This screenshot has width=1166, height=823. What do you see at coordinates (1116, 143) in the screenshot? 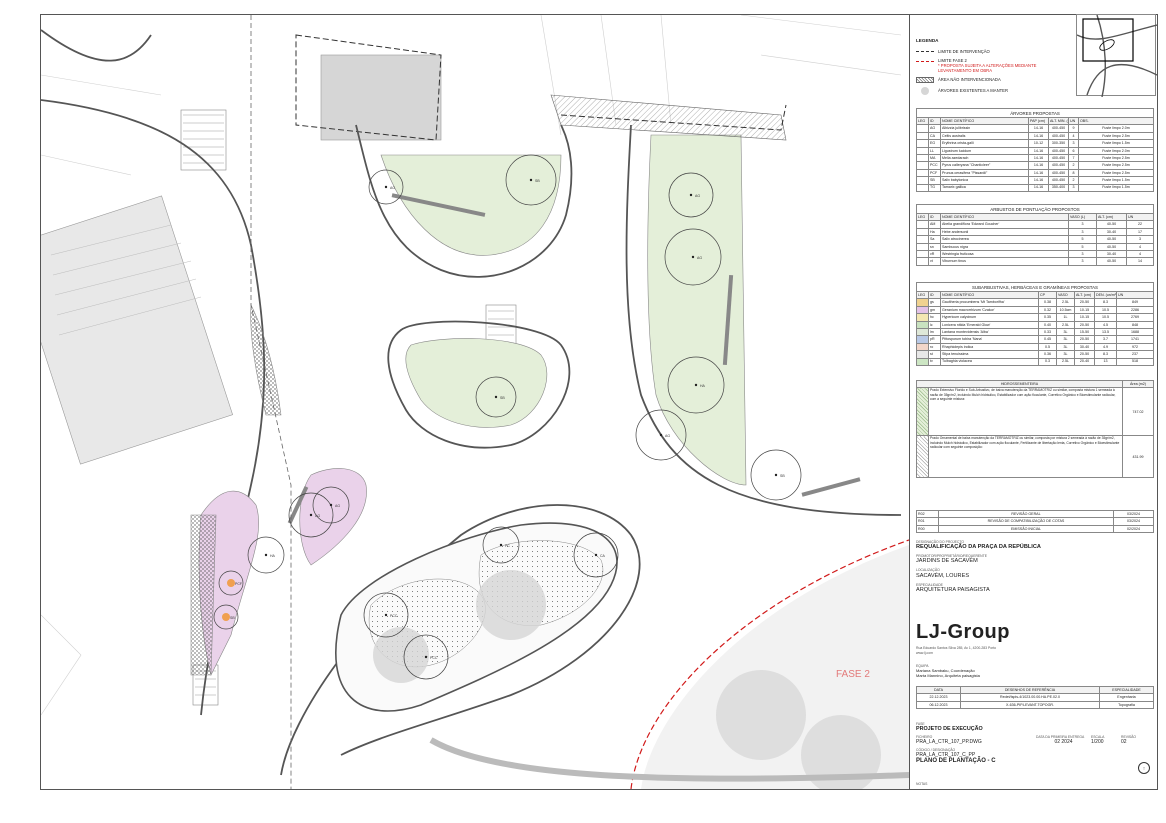
I see `table-cell: Fuste limpo 1.5m` at bounding box center [1116, 143].